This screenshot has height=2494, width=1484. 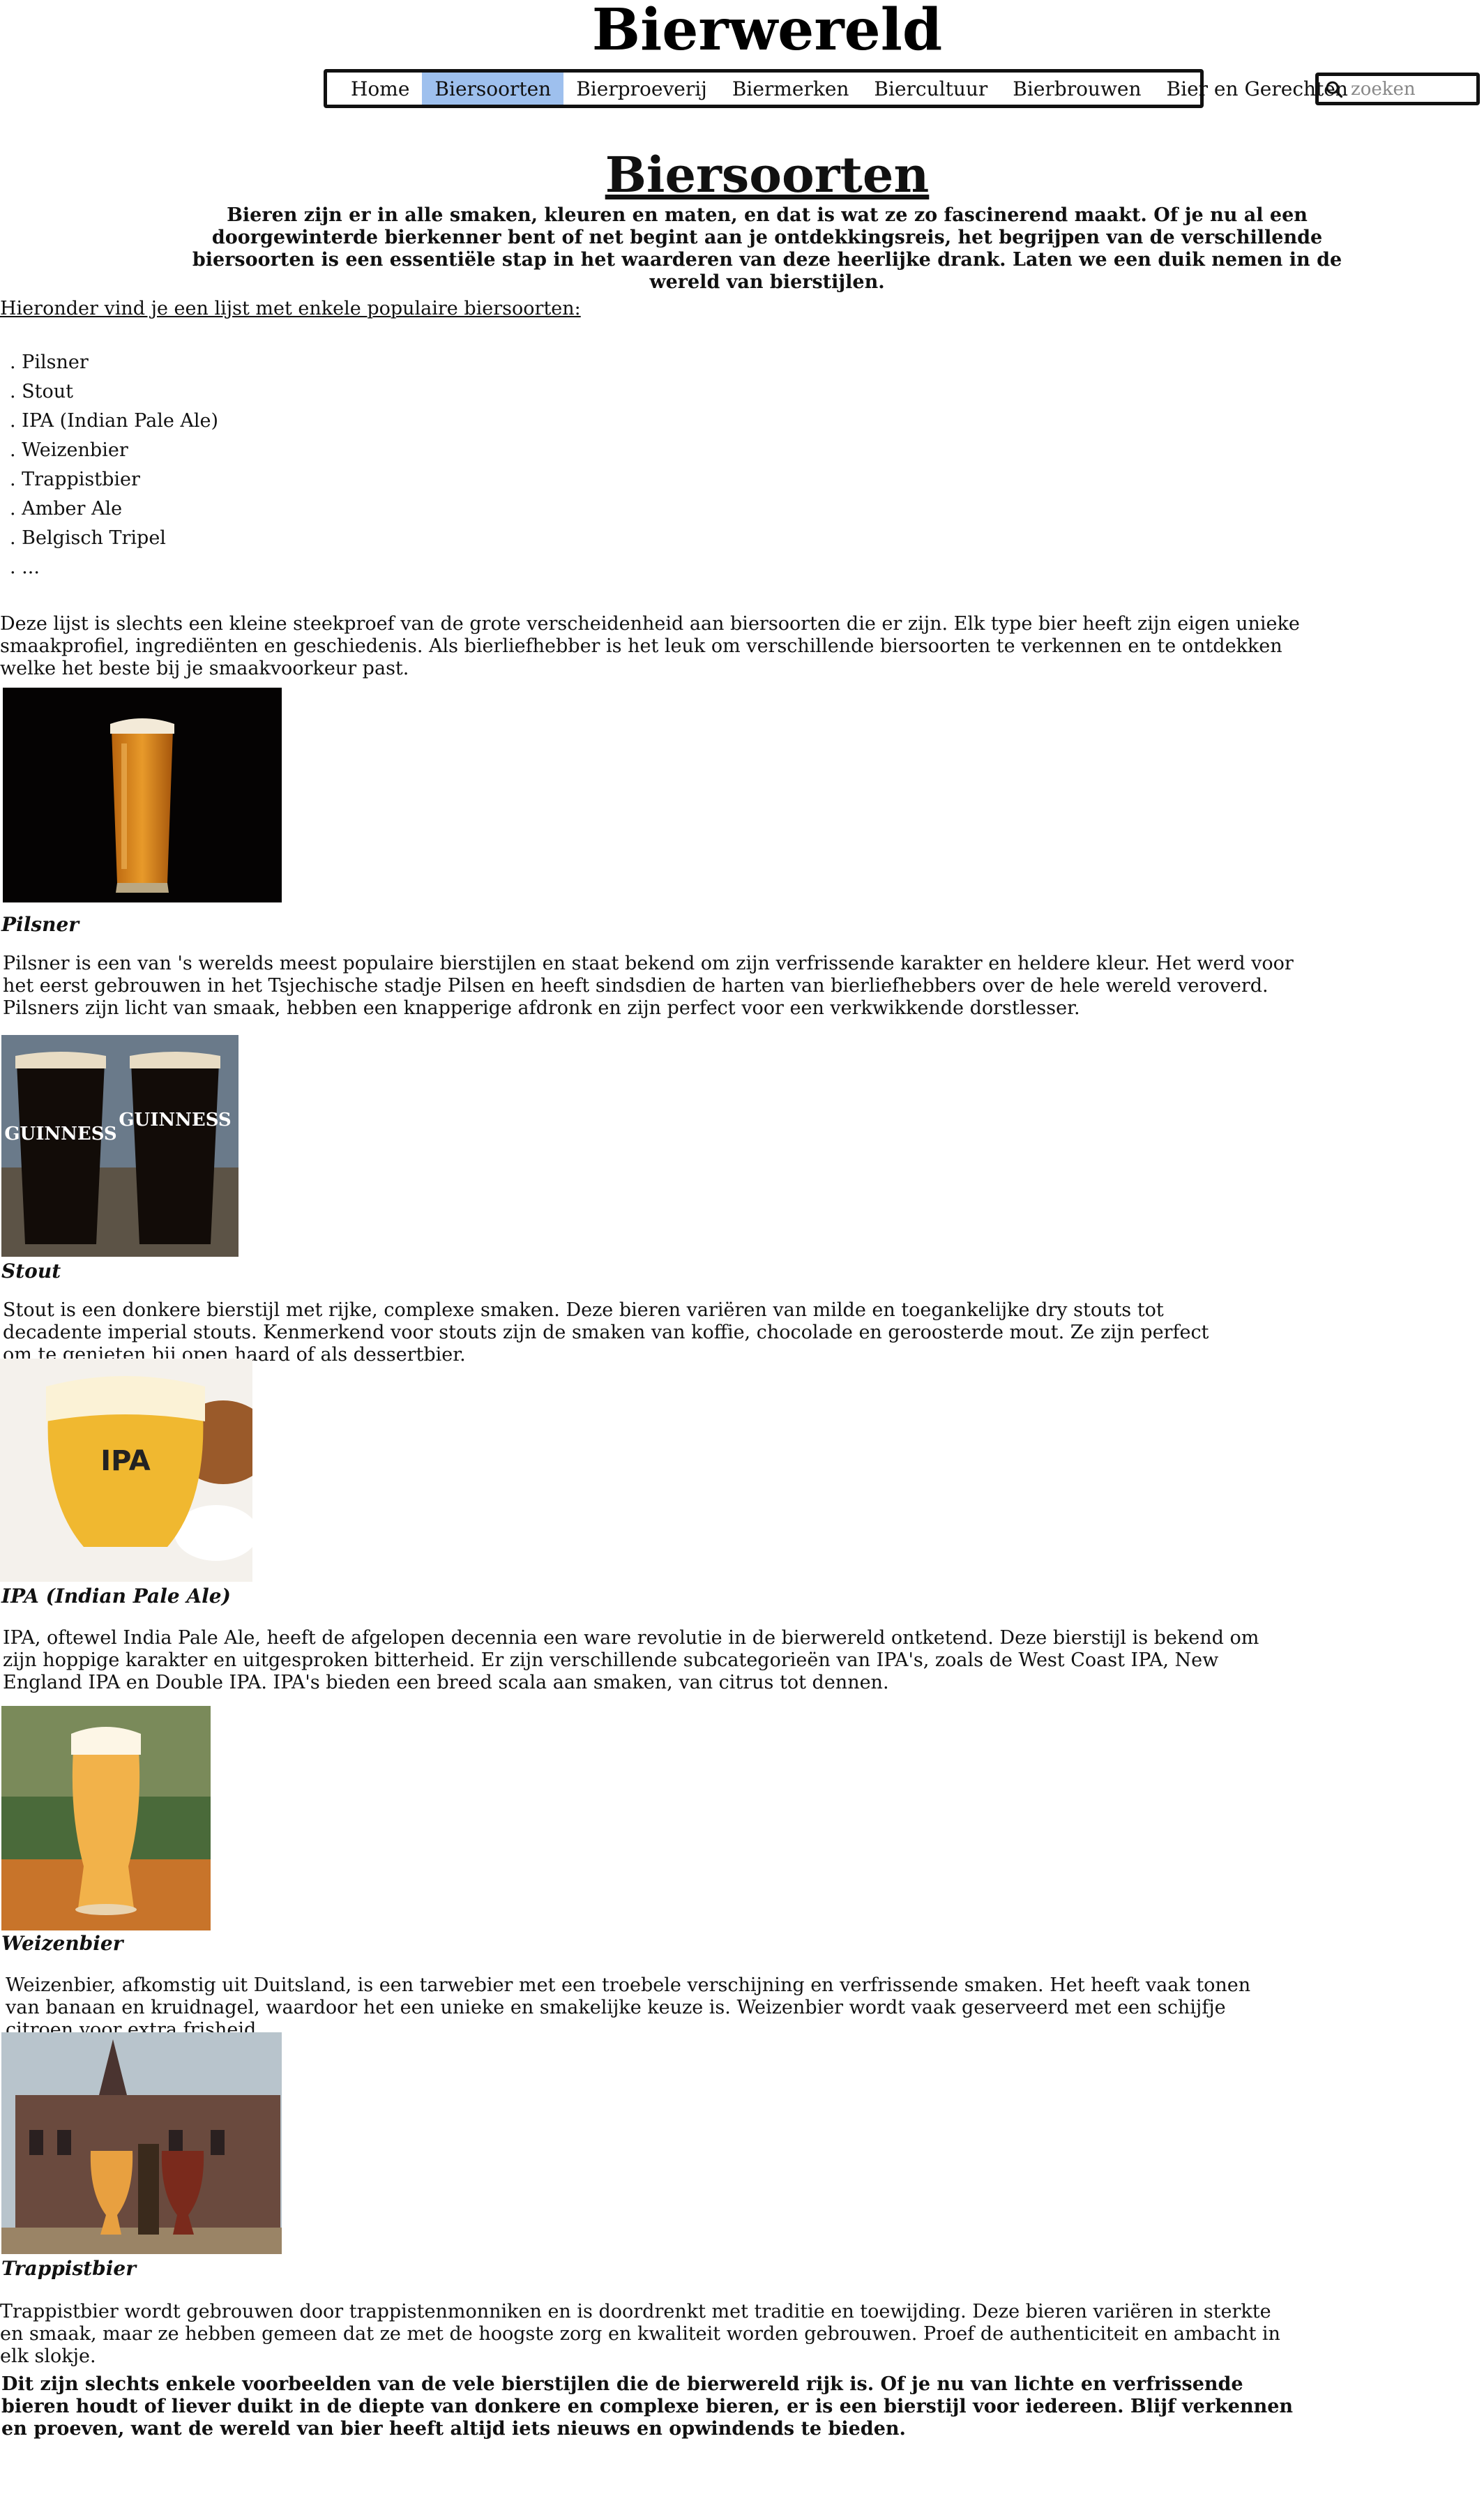 I want to click on beer-name: Pilsner, so click(x=40, y=925).